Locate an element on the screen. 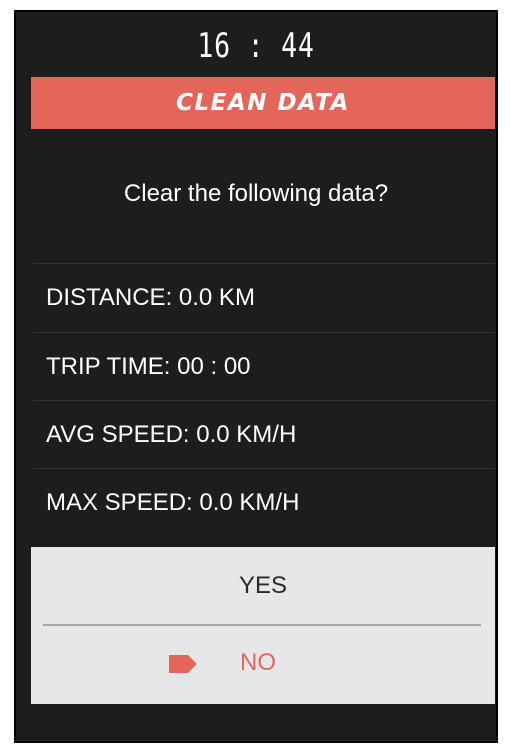 The image size is (511, 749). no-button: NO is located at coordinates (263, 663).